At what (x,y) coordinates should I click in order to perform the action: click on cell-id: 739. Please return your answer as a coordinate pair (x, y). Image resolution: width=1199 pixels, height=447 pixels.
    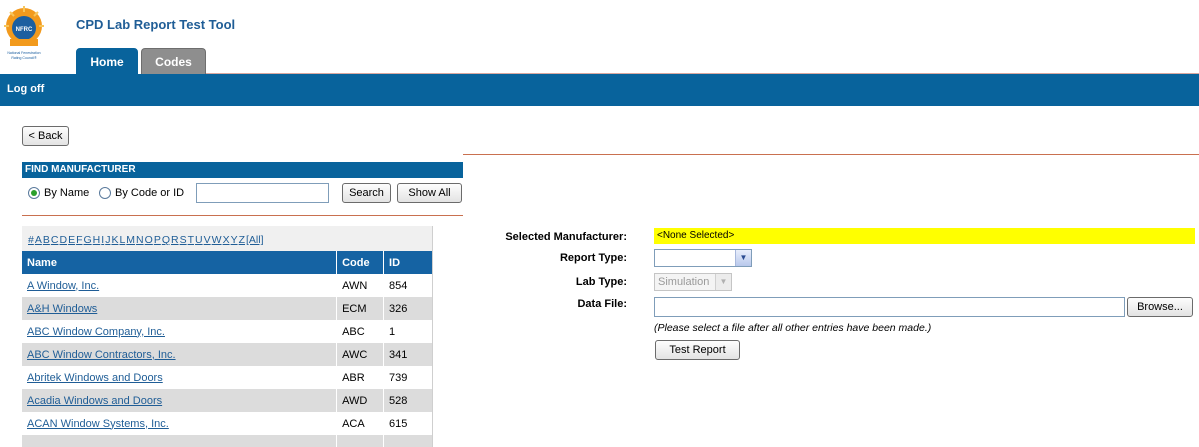
    Looking at the image, I should click on (407, 377).